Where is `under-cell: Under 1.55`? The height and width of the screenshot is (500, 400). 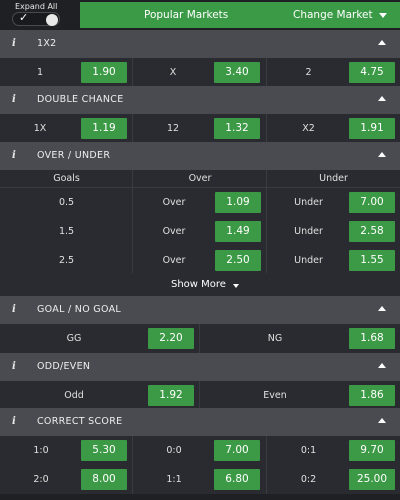 under-cell: Under 1.55 is located at coordinates (333, 261).